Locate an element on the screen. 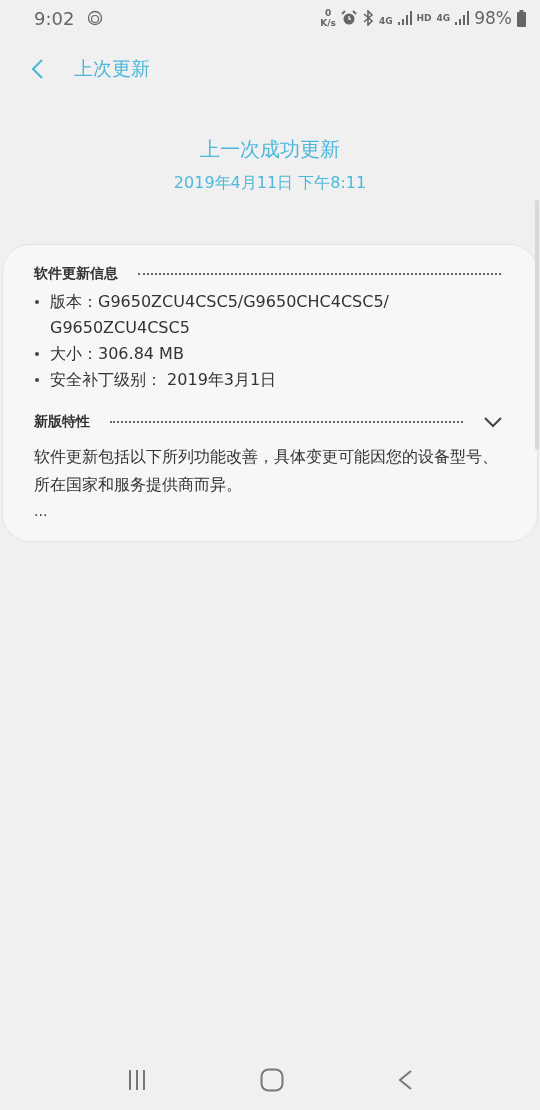 This screenshot has width=540, height=1110. battery-icon is located at coordinates (521, 18).